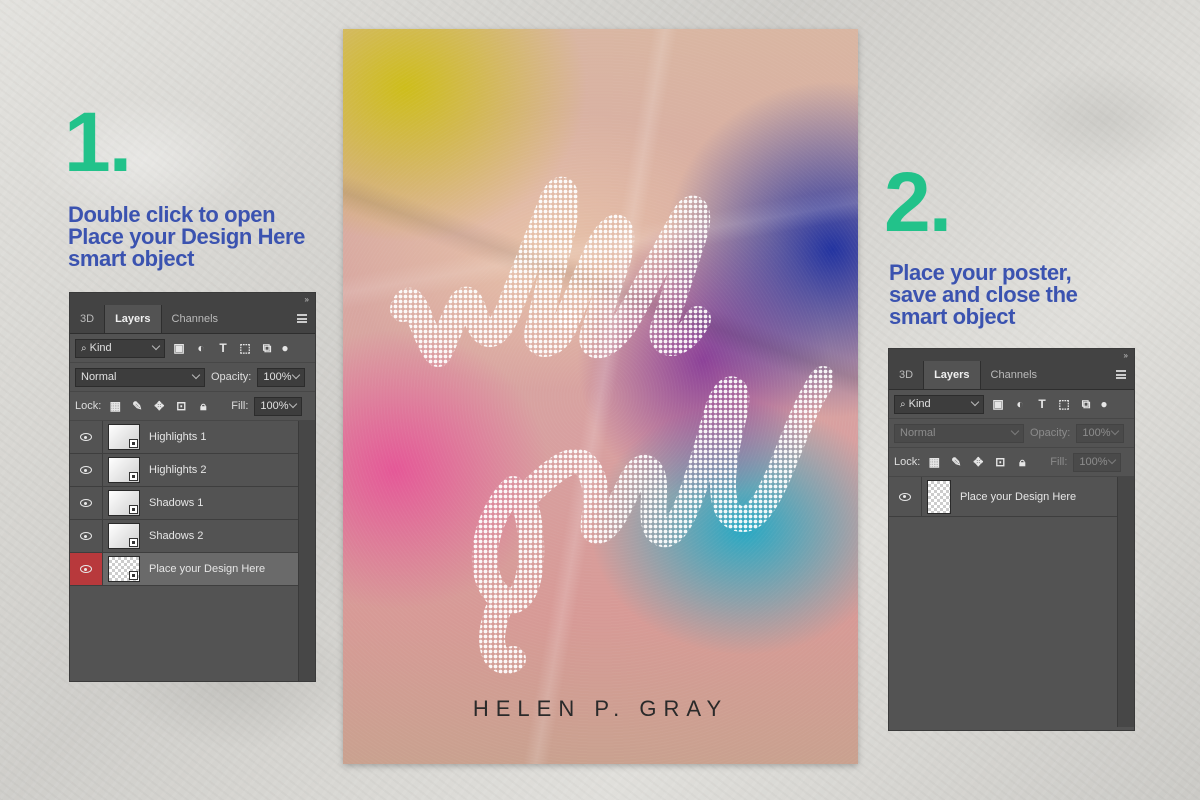 The image size is (1200, 800). Describe the element at coordinates (184, 569) in the screenshot. I see `layer-row-selected: Place your Design Here` at that location.